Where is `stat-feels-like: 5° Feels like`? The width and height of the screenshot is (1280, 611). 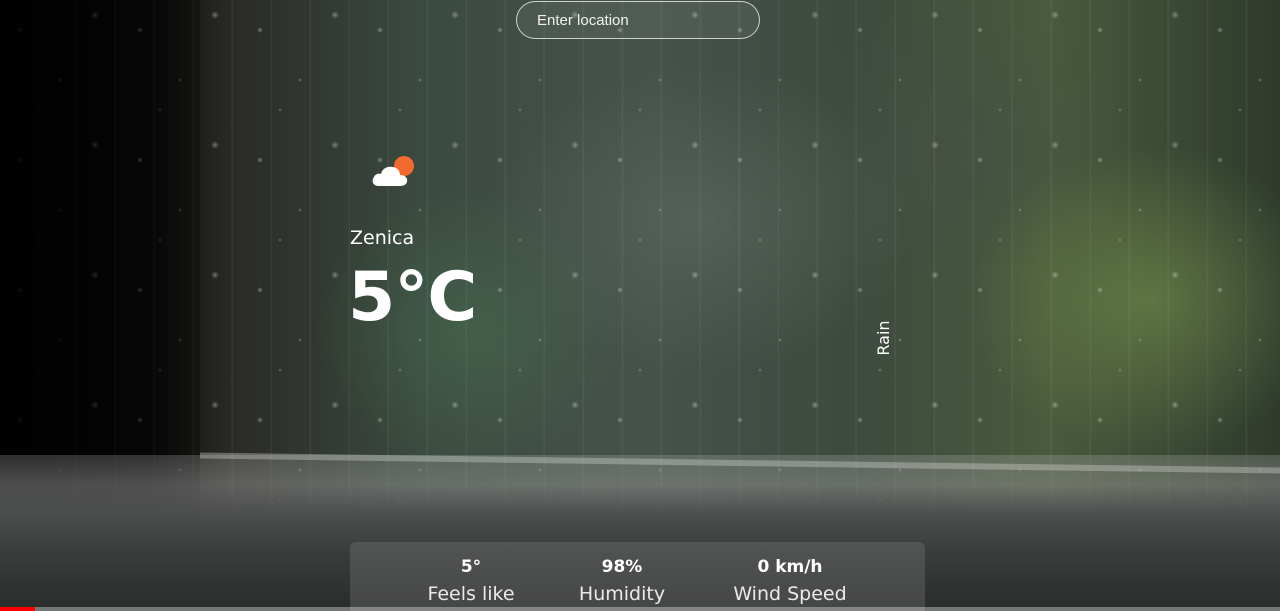
stat-feels-like: 5° Feels like is located at coordinates (471, 581).